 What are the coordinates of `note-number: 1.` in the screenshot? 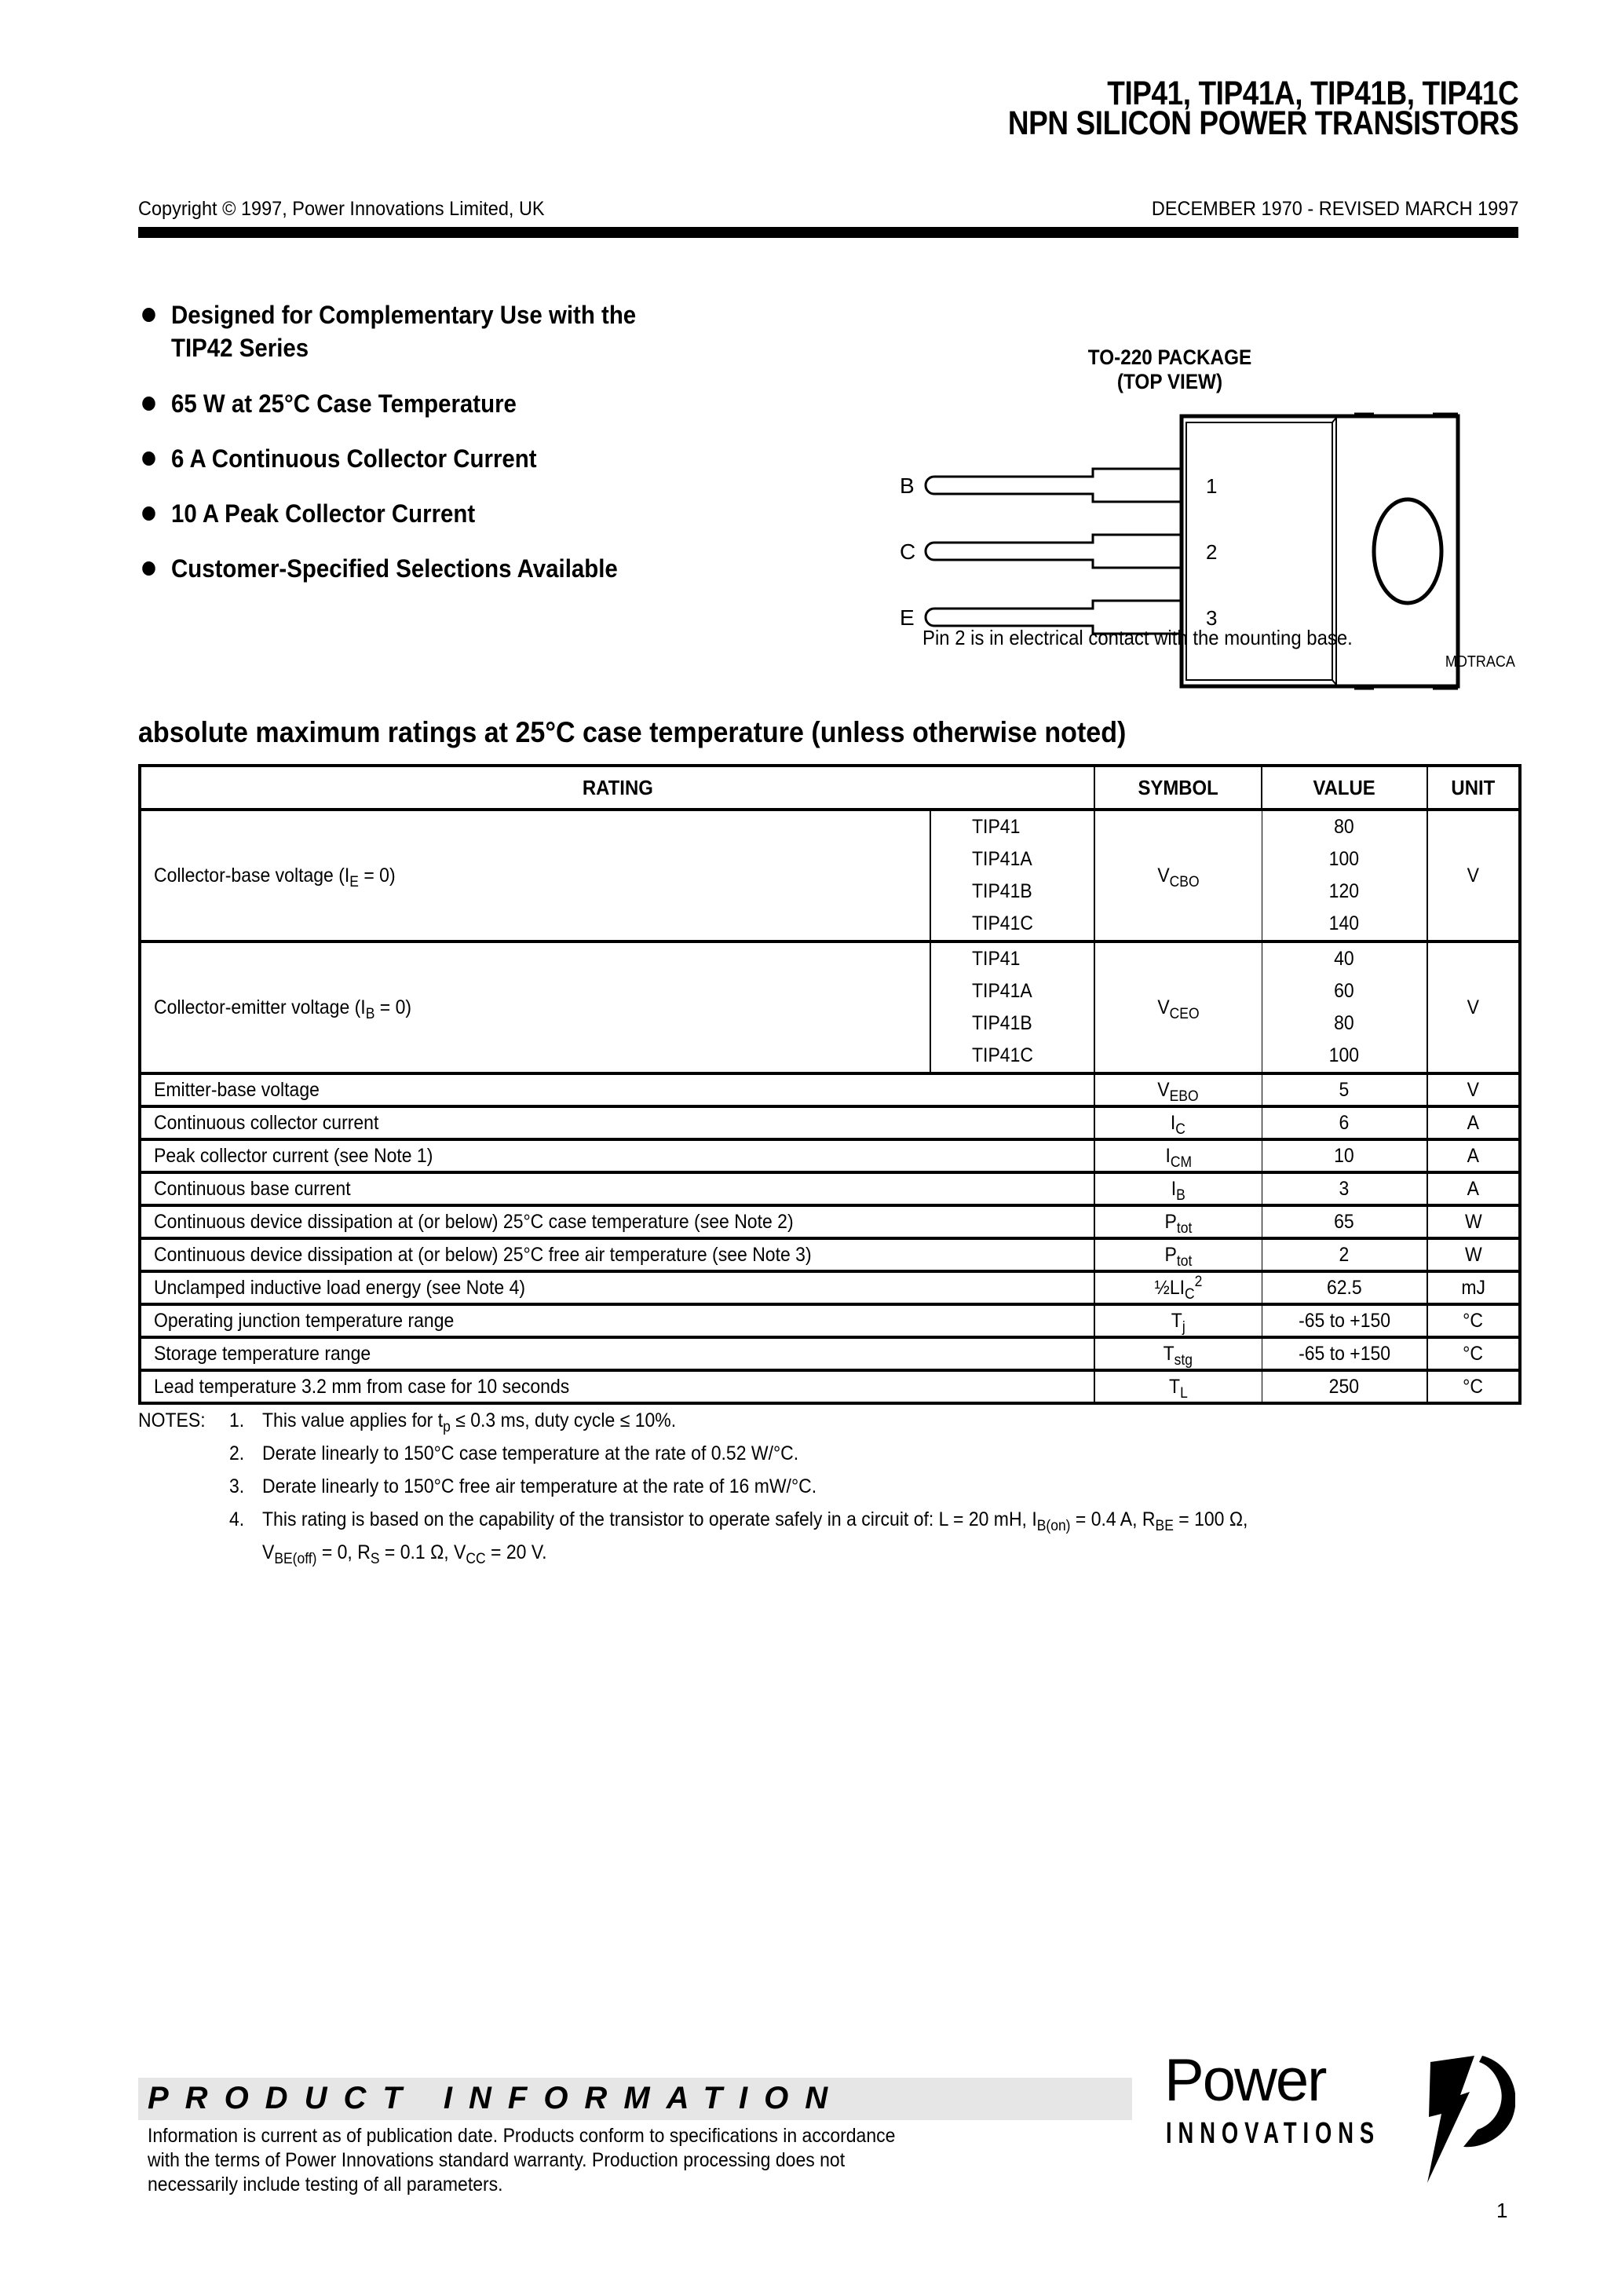 It's located at (237, 1420).